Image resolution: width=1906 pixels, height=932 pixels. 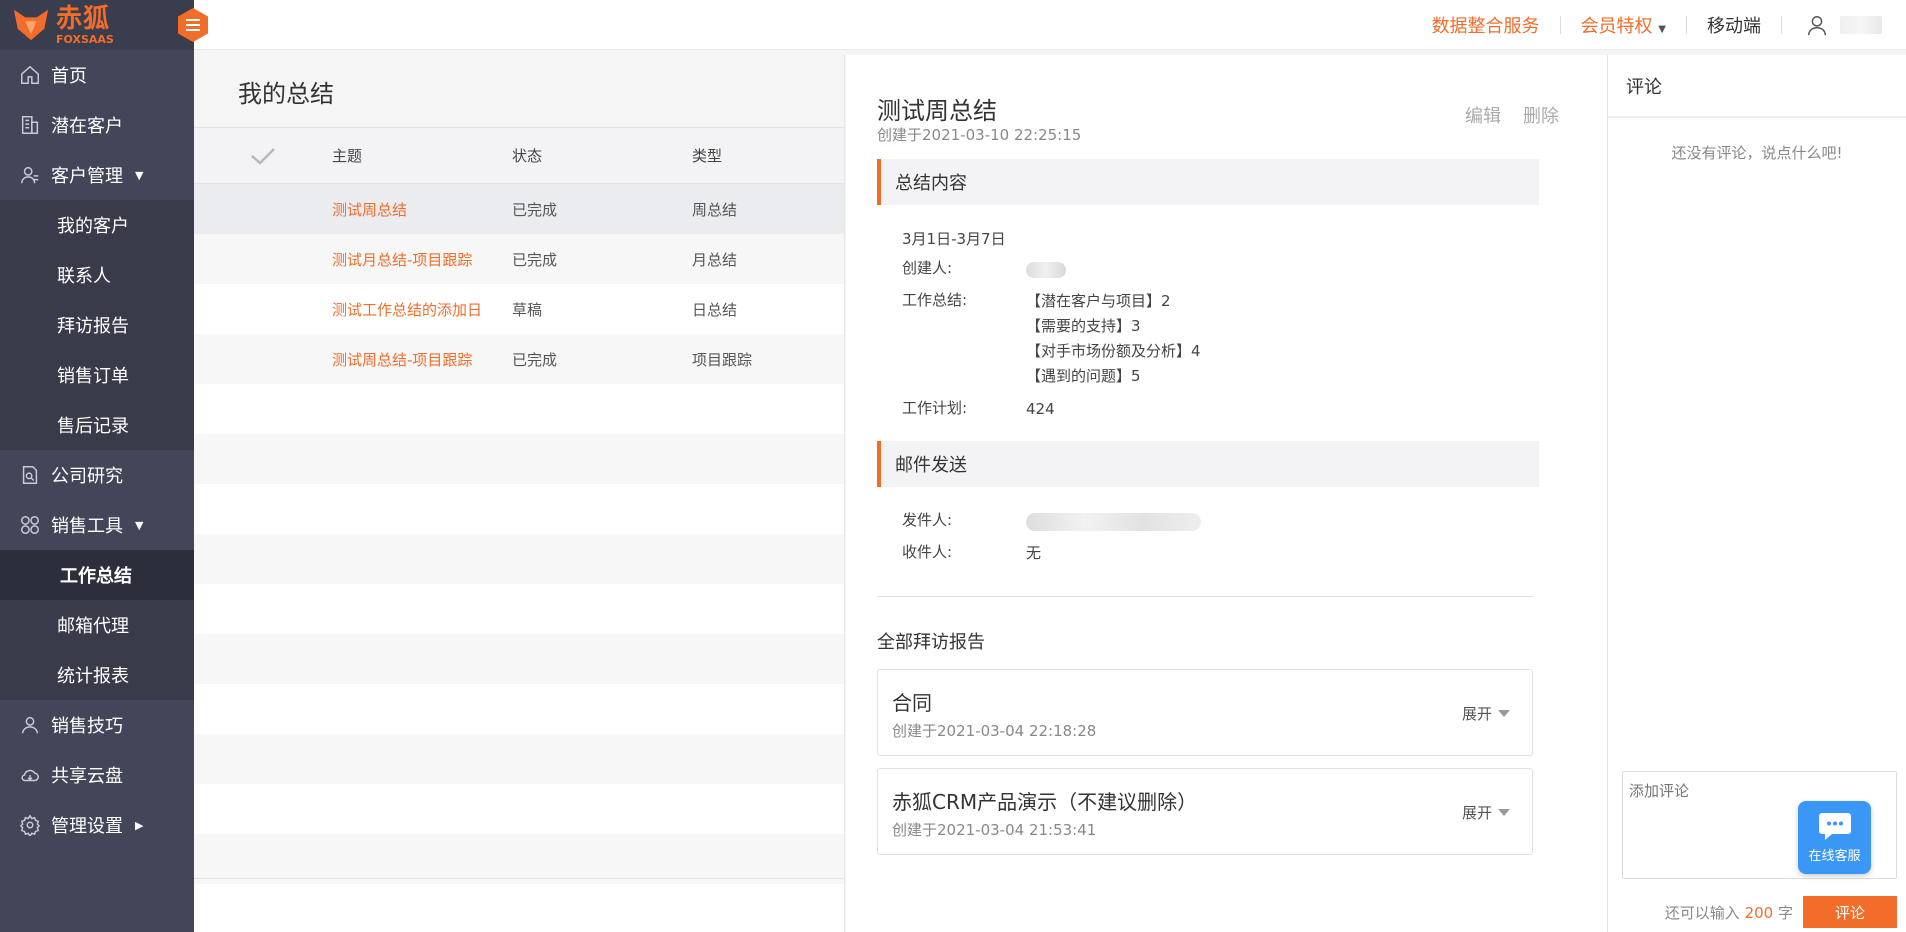 What do you see at coordinates (30, 775) in the screenshot?
I see `cloud-icon` at bounding box center [30, 775].